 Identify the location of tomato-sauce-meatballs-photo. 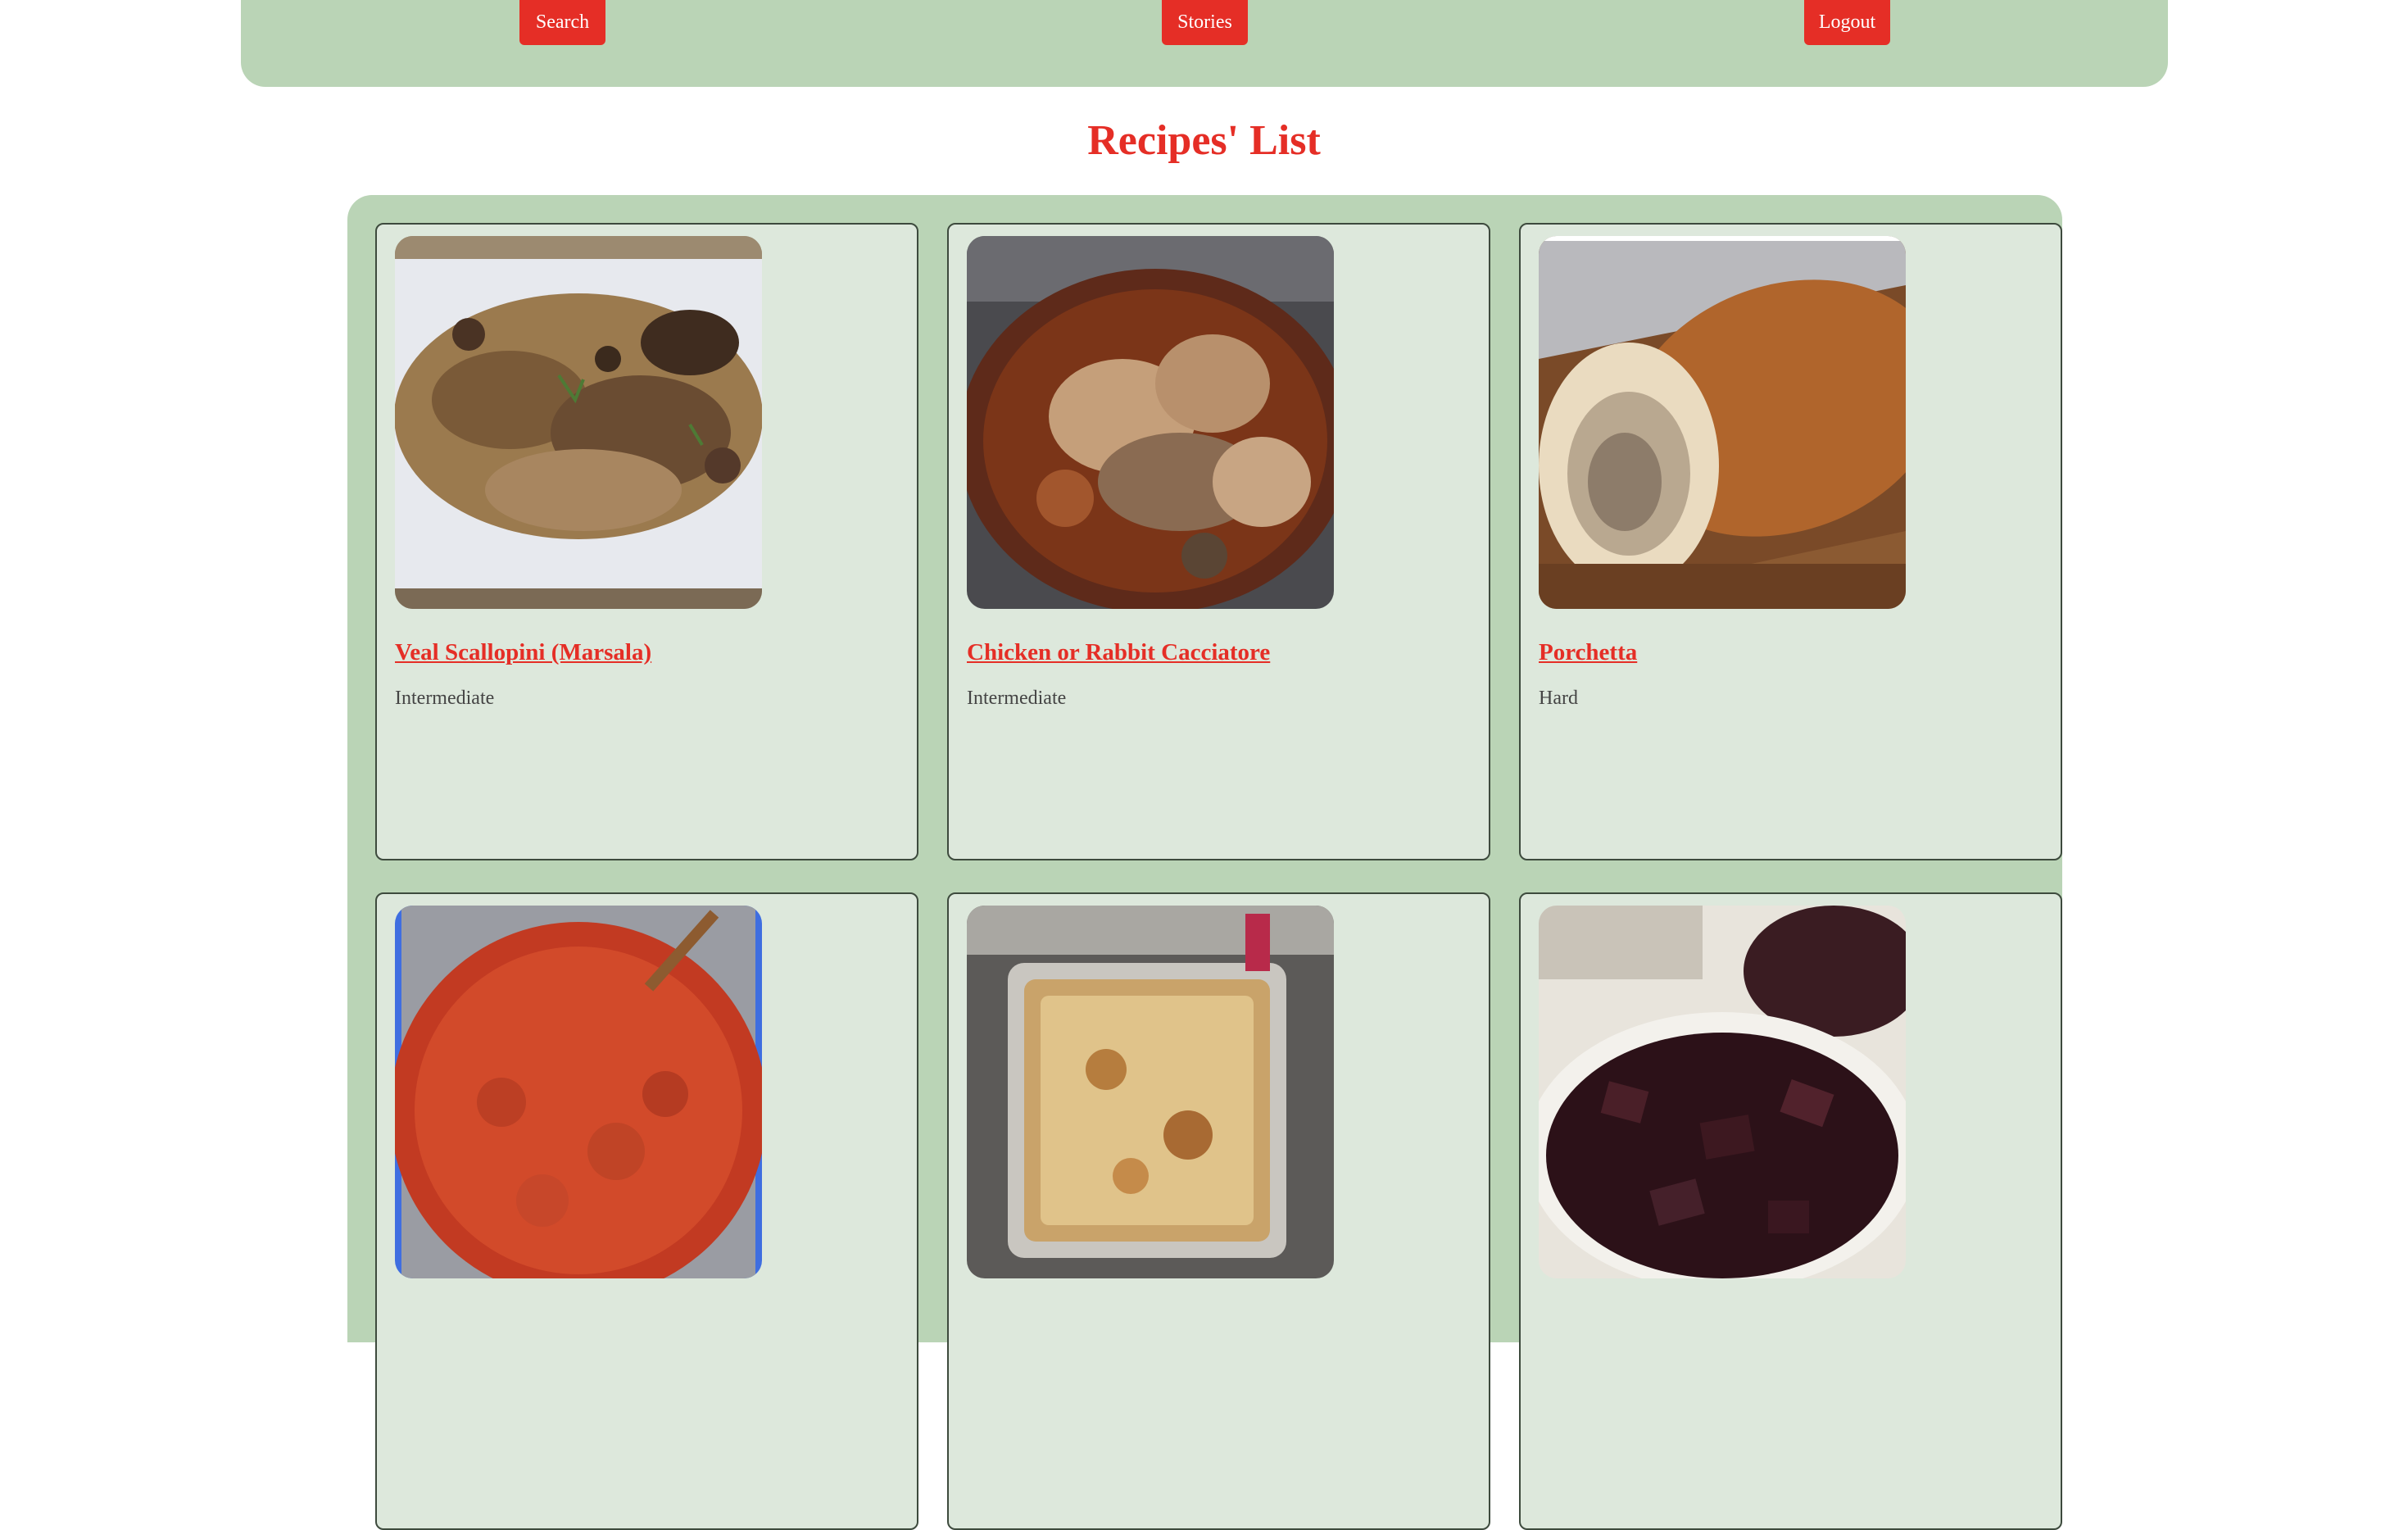
(578, 1092).